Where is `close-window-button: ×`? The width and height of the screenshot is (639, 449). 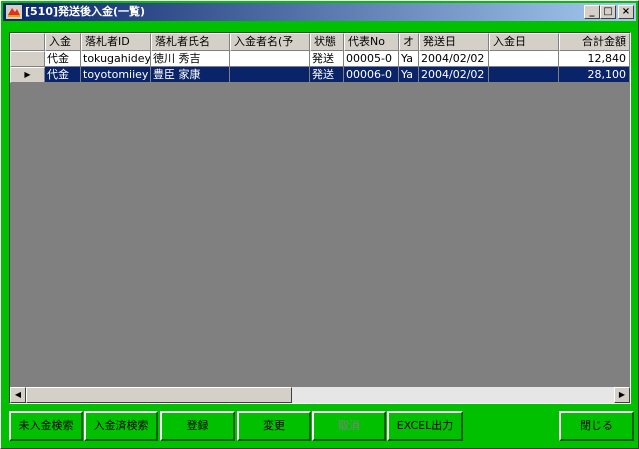 close-window-button: × is located at coordinates (626, 12).